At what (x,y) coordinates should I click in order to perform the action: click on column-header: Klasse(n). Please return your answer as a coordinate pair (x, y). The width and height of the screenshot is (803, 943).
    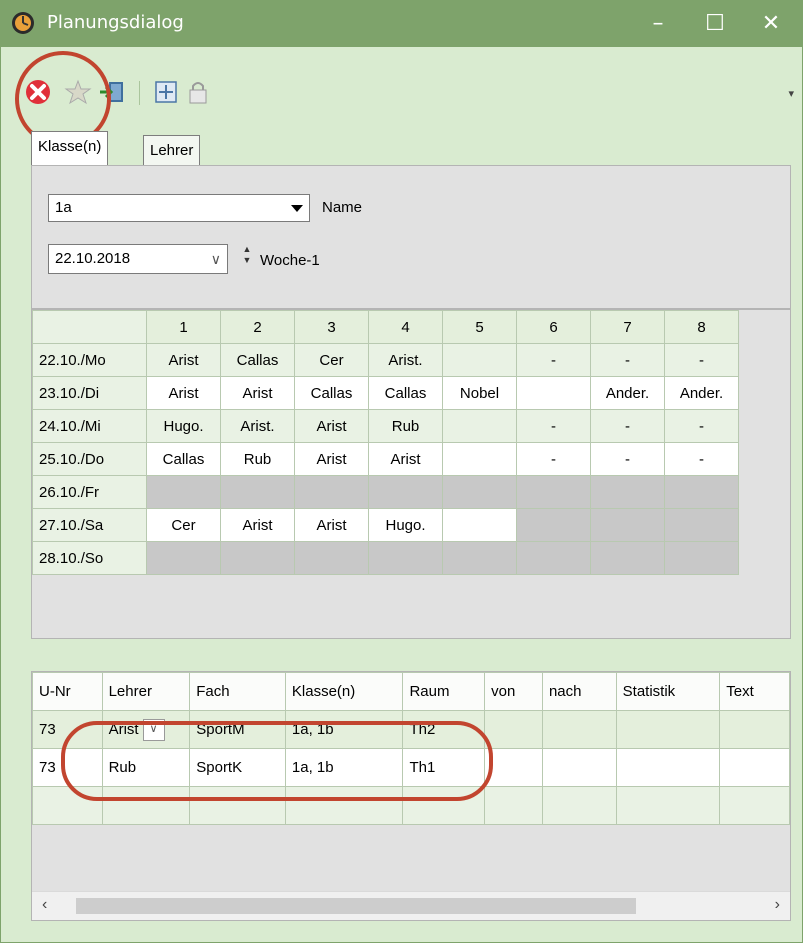
    Looking at the image, I should click on (344, 691).